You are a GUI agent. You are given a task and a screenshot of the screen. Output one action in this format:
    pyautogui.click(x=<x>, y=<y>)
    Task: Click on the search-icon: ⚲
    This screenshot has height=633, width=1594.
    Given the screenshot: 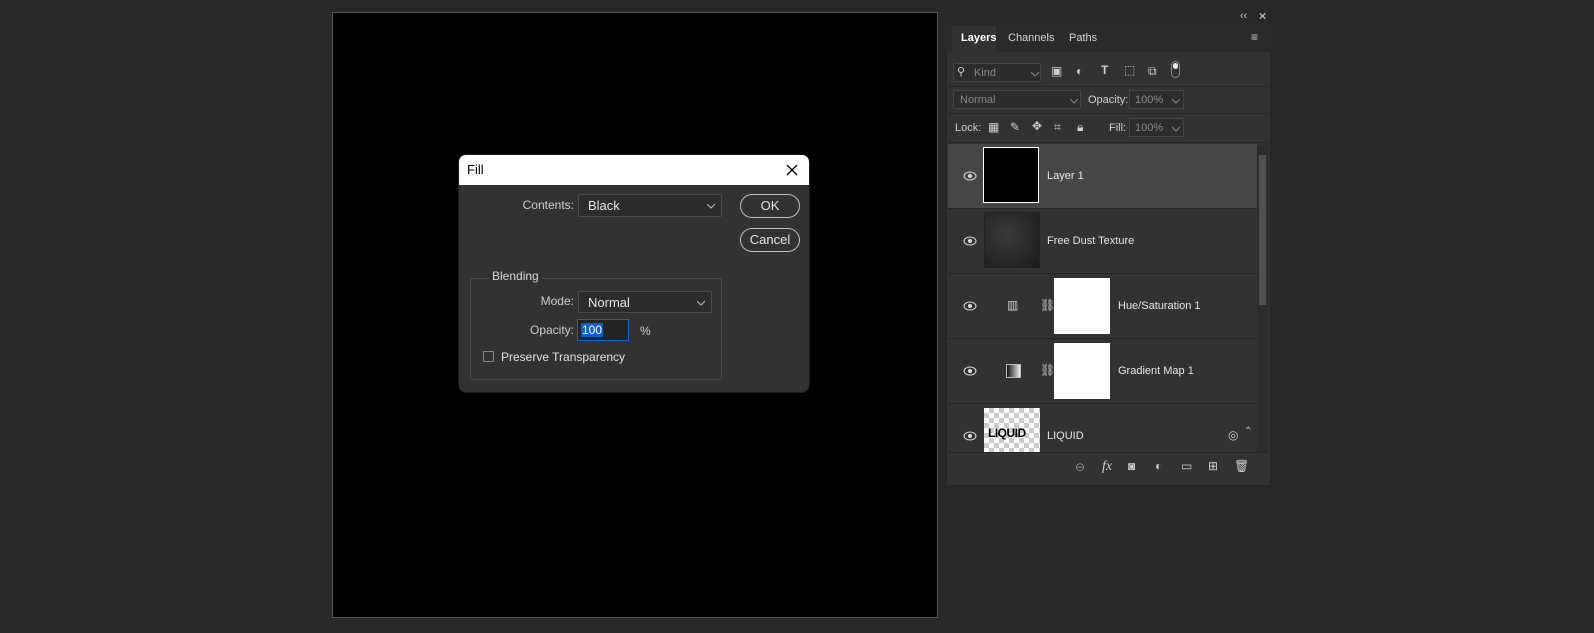 What is the action you would take?
    pyautogui.click(x=961, y=72)
    